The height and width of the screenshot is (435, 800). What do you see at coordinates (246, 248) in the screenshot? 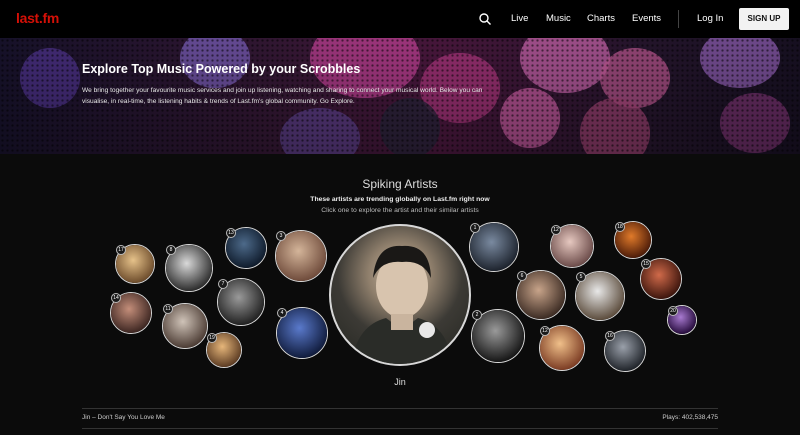
I see `artist-bubble: 13` at bounding box center [246, 248].